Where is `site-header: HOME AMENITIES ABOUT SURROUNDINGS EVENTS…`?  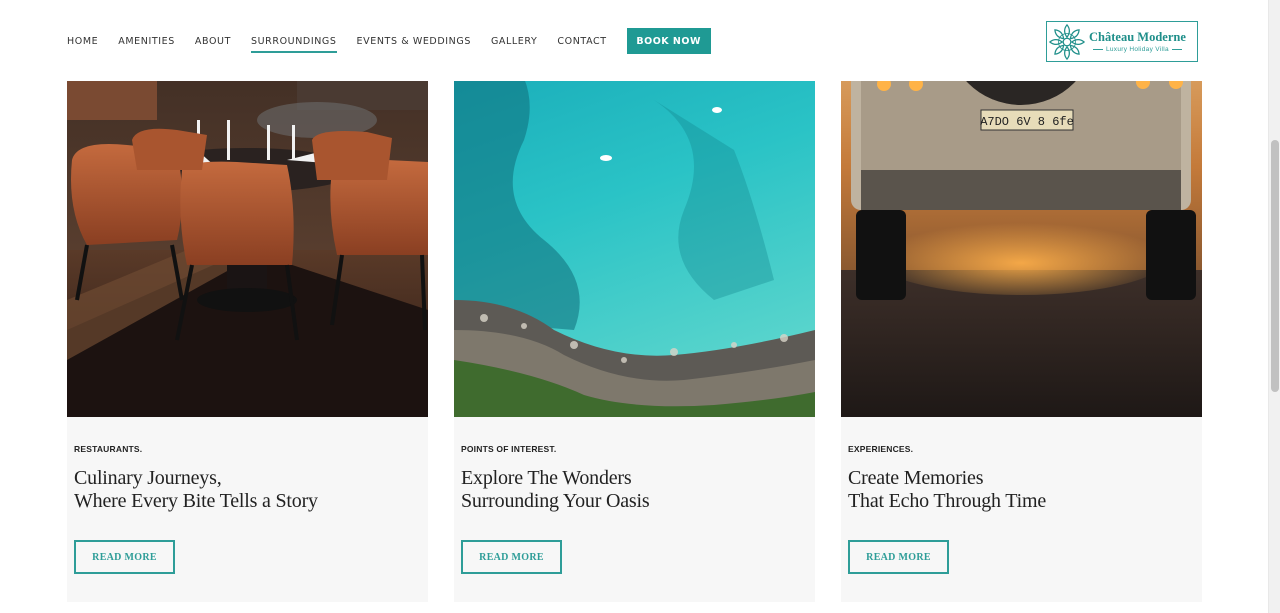
site-header: HOME AMENITIES ABOUT SURROUNDINGS EVENTS… is located at coordinates (634, 40).